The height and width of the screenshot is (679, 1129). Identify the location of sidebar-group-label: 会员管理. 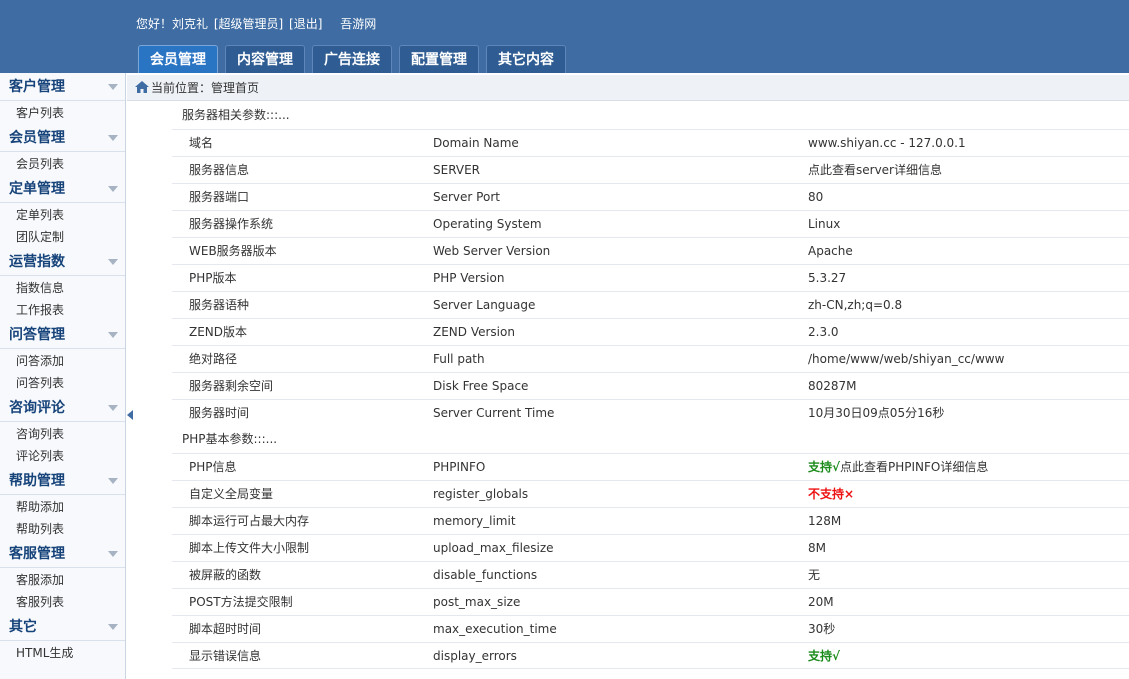
(37, 138).